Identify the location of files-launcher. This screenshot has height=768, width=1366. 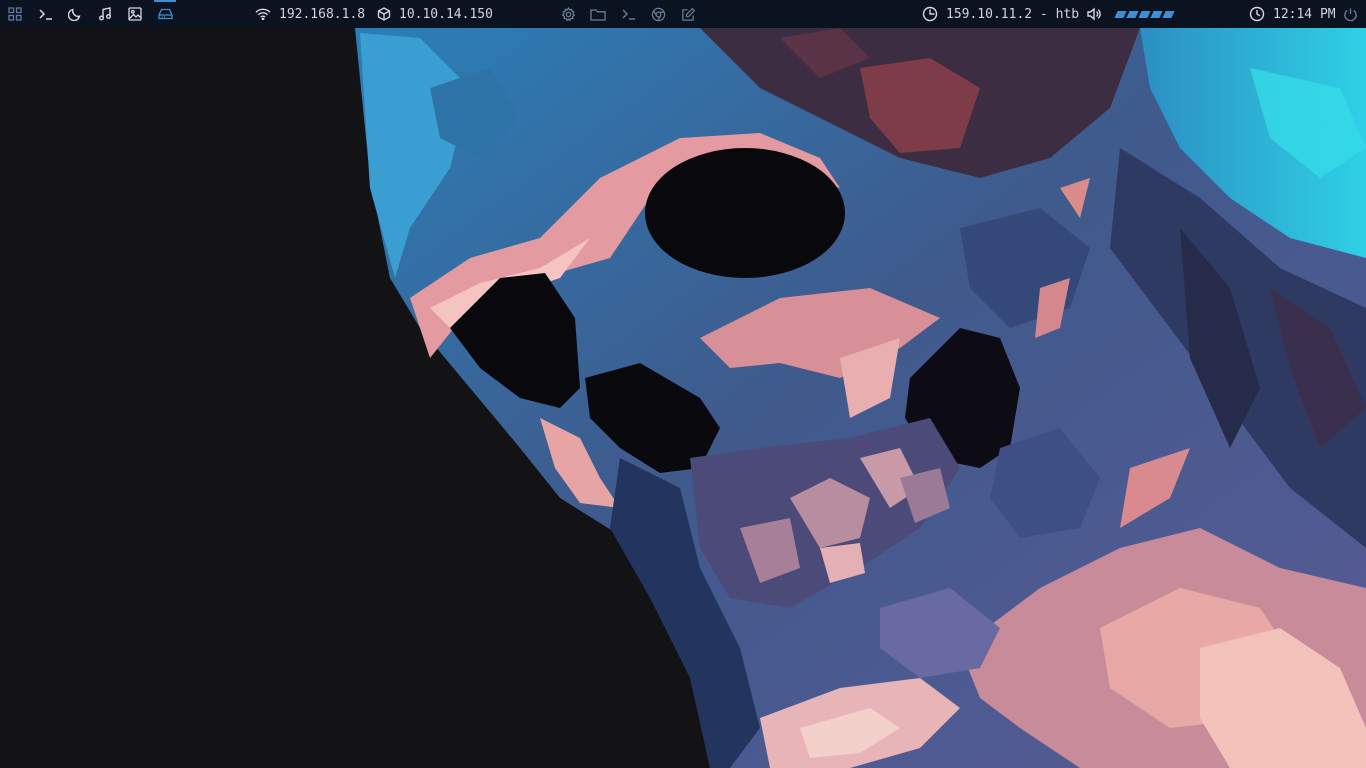
(598, 14).